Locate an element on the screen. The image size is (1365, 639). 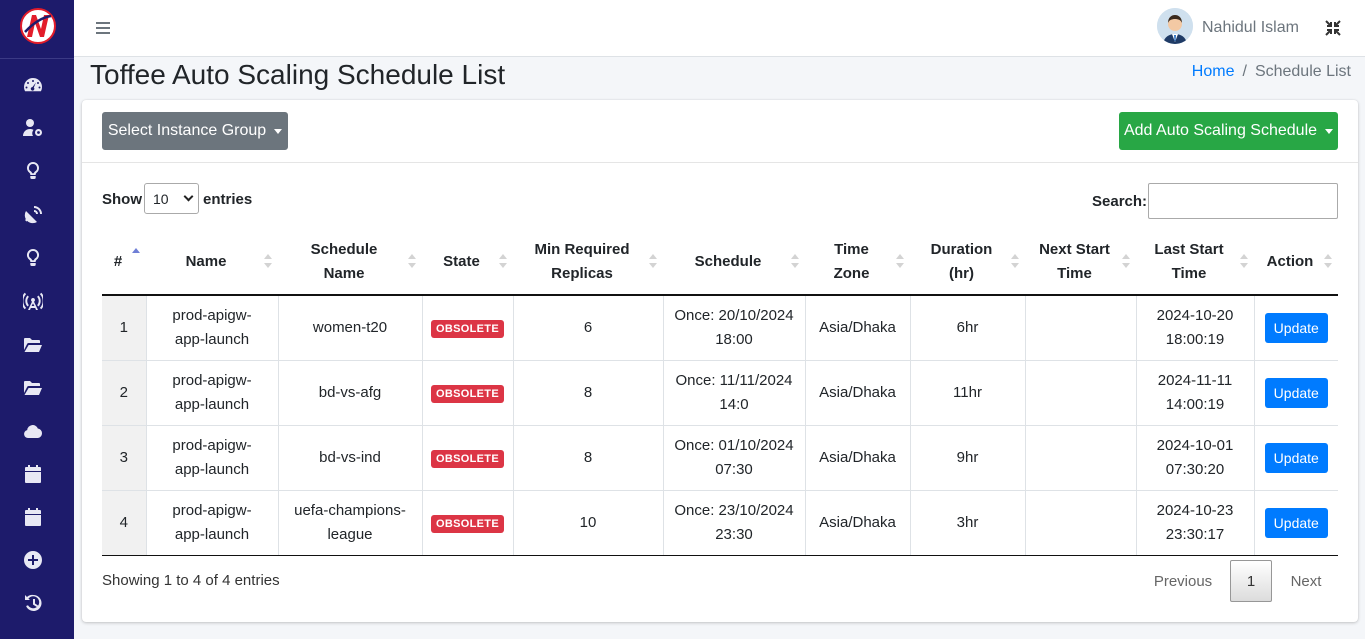
cell-number: 1 is located at coordinates (124, 328).